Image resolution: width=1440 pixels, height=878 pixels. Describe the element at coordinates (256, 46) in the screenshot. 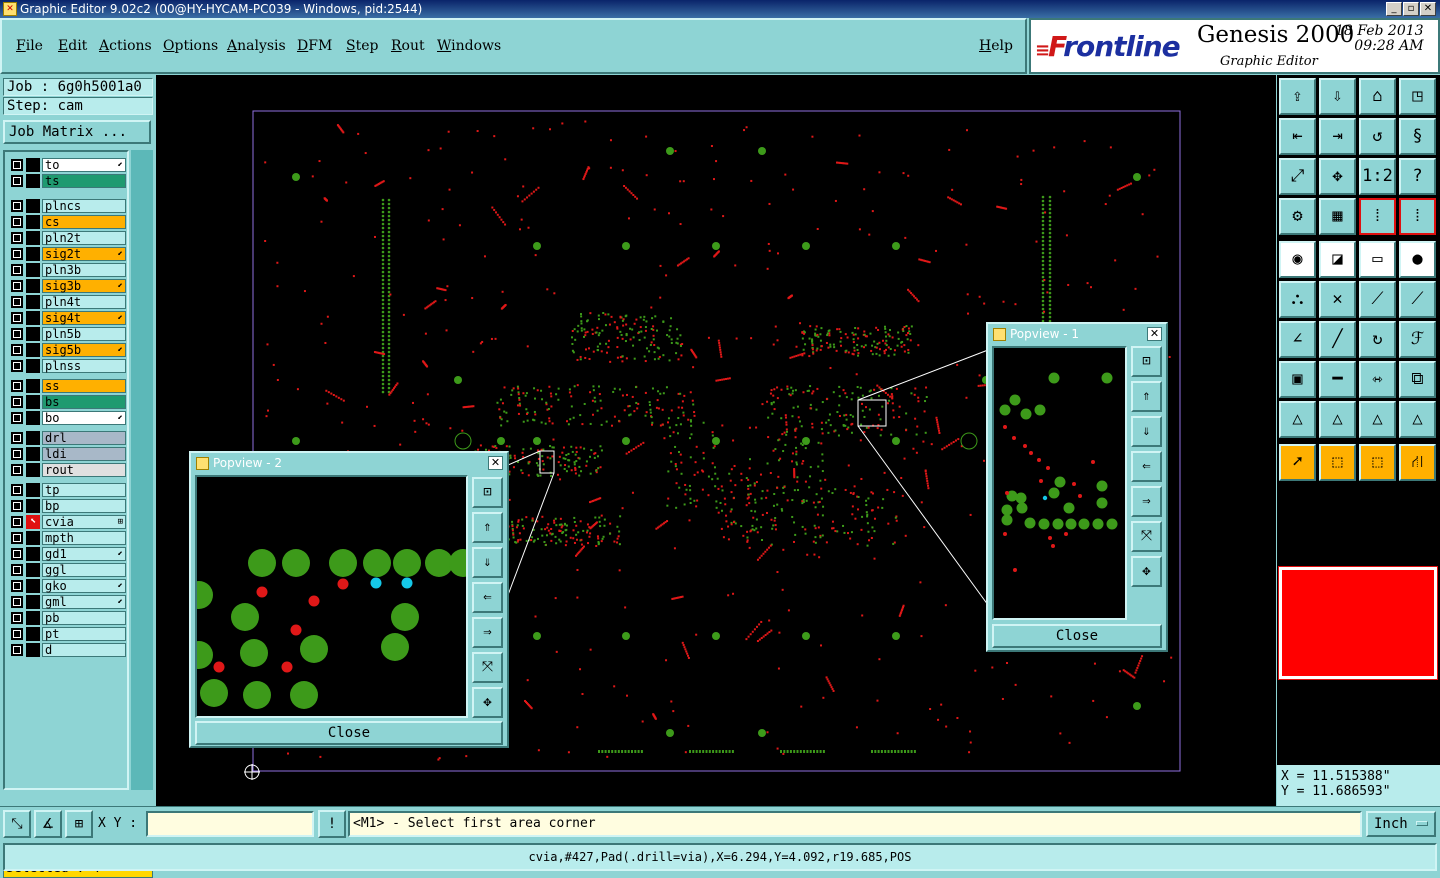

I see `menu-analysis: Analysis` at that location.